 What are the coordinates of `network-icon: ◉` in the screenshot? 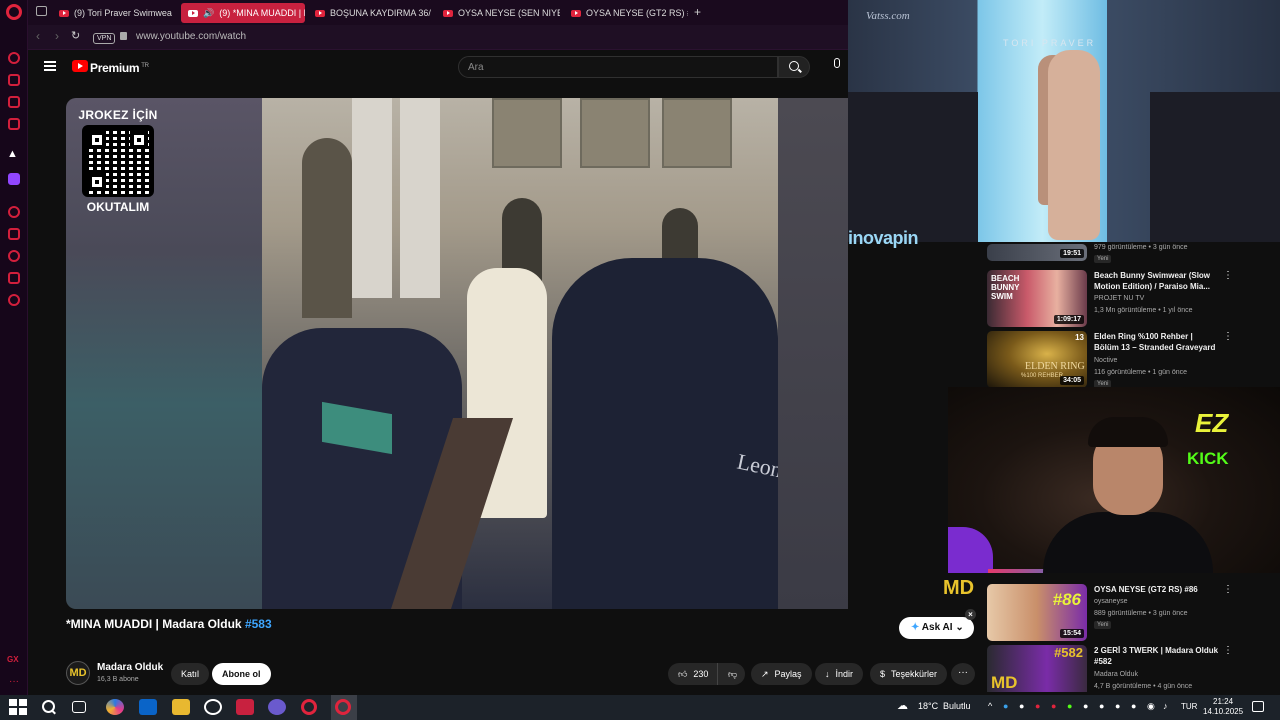 It's located at (1151, 706).